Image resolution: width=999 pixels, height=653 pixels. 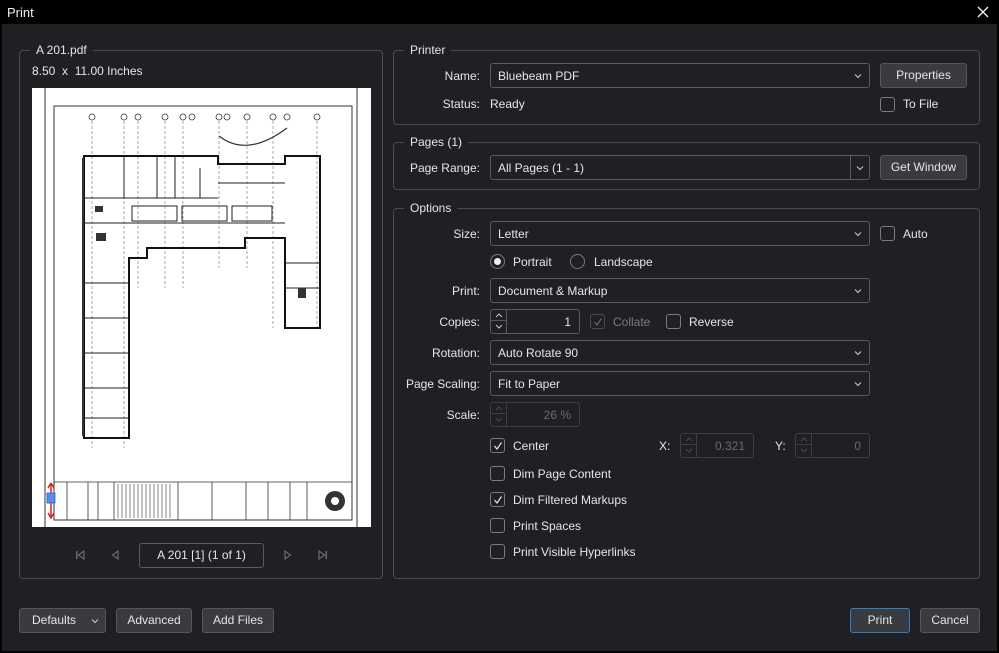 What do you see at coordinates (497, 473) in the screenshot?
I see `dim-page-content-checkbox` at bounding box center [497, 473].